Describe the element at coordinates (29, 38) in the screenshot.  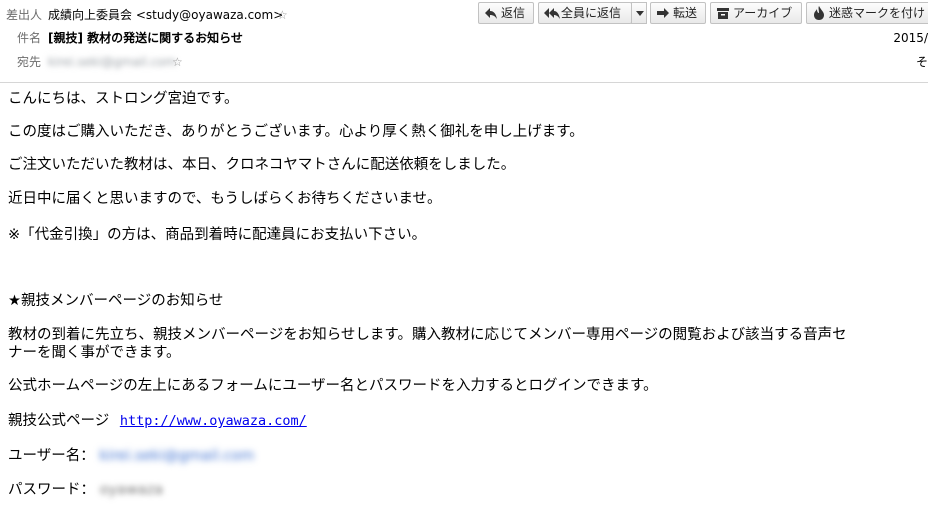
I see `subject-label: 件名` at that location.